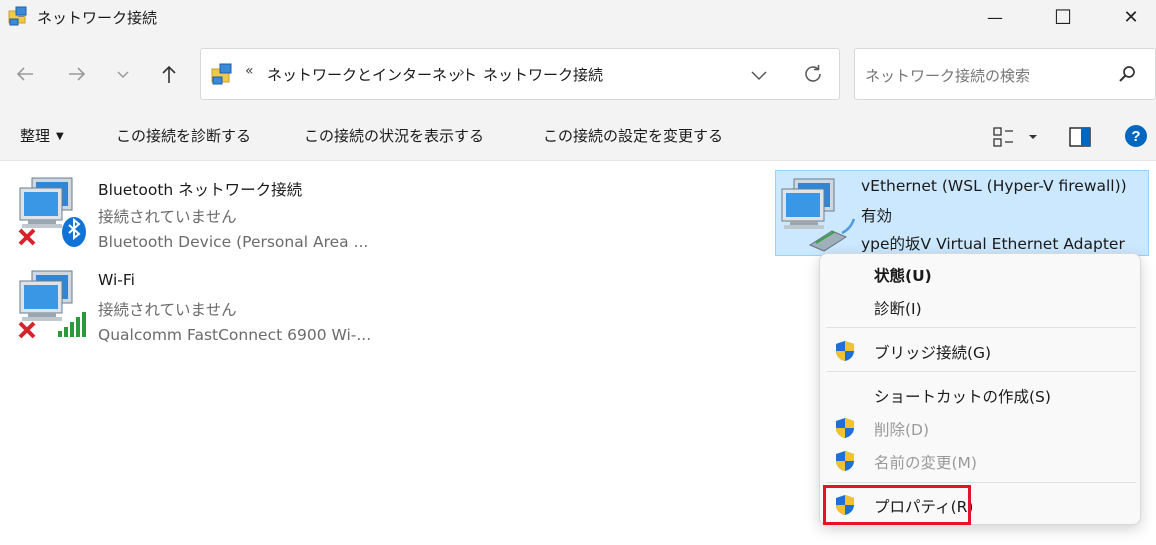 The width and height of the screenshot is (1156, 545). Describe the element at coordinates (994, 186) in the screenshot. I see `connection-name: vEthernet (WSL (Hyper-V firewall))` at that location.